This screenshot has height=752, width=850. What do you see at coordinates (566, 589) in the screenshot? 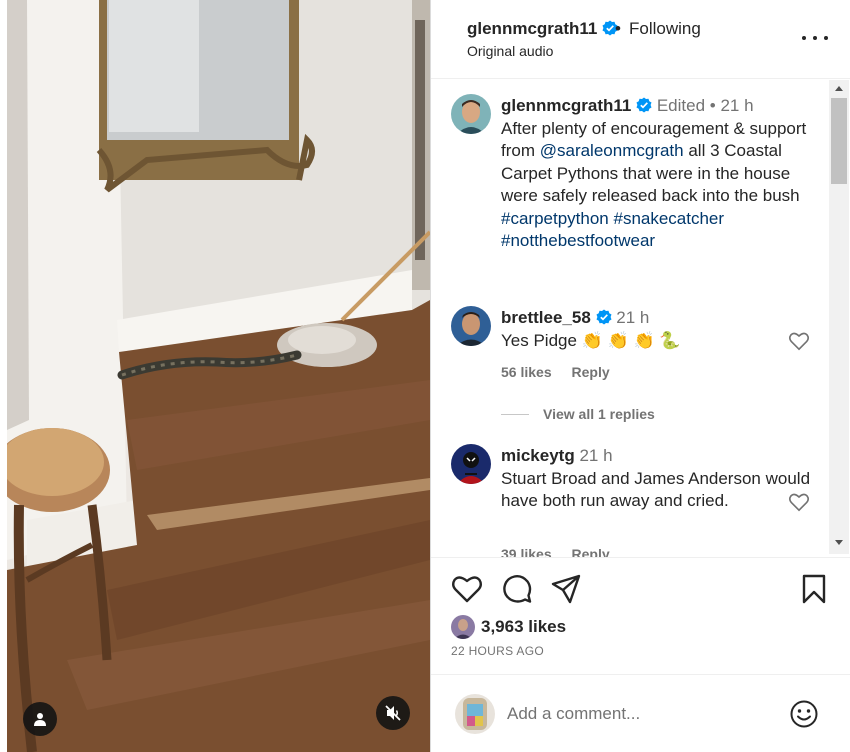
I see `paper-plane-icon` at bounding box center [566, 589].